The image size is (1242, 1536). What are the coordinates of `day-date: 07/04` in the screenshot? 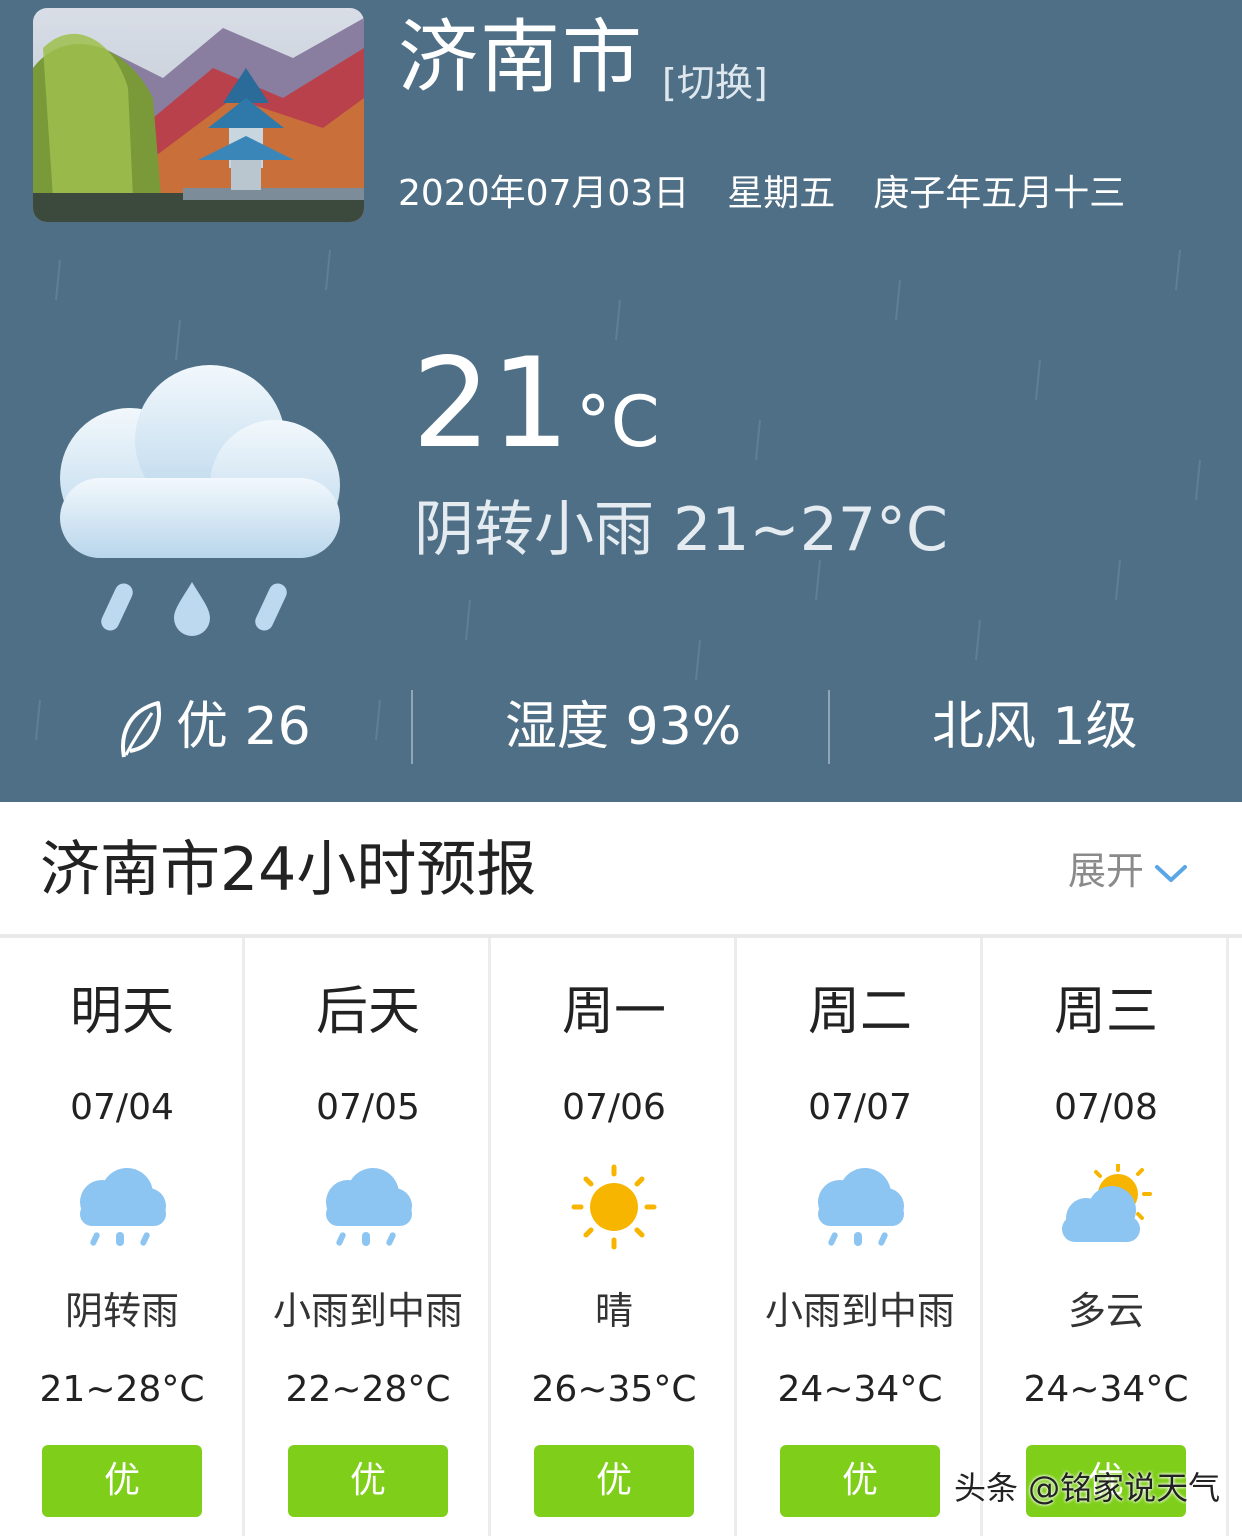 It's located at (122, 1107).